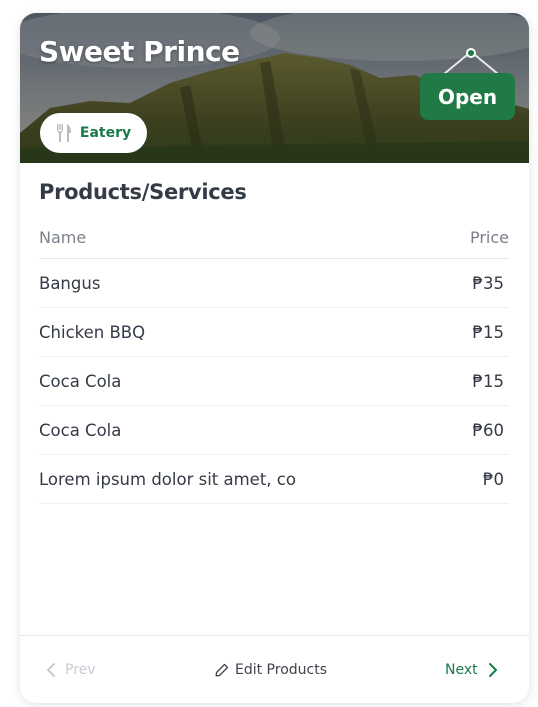 The width and height of the screenshot is (538, 707). I want to click on table-row: Chicken BBQ ₱15, so click(274, 332).